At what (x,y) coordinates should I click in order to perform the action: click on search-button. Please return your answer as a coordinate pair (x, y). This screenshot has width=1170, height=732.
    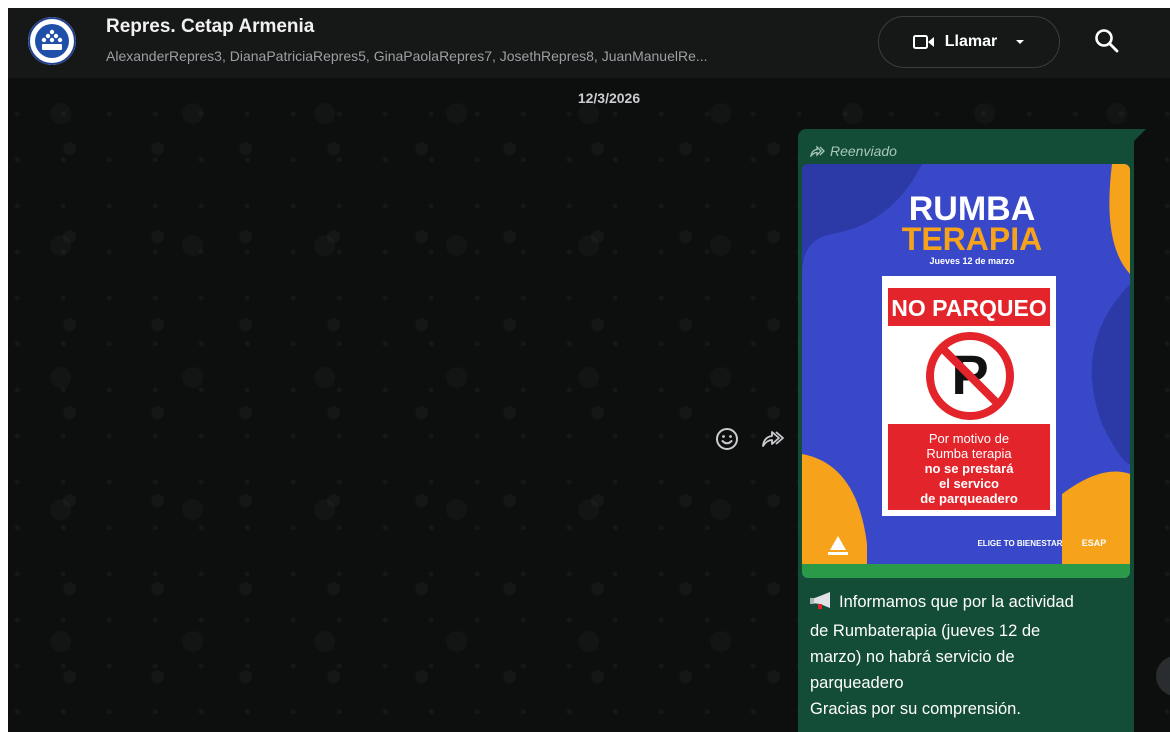
    Looking at the image, I should click on (1107, 41).